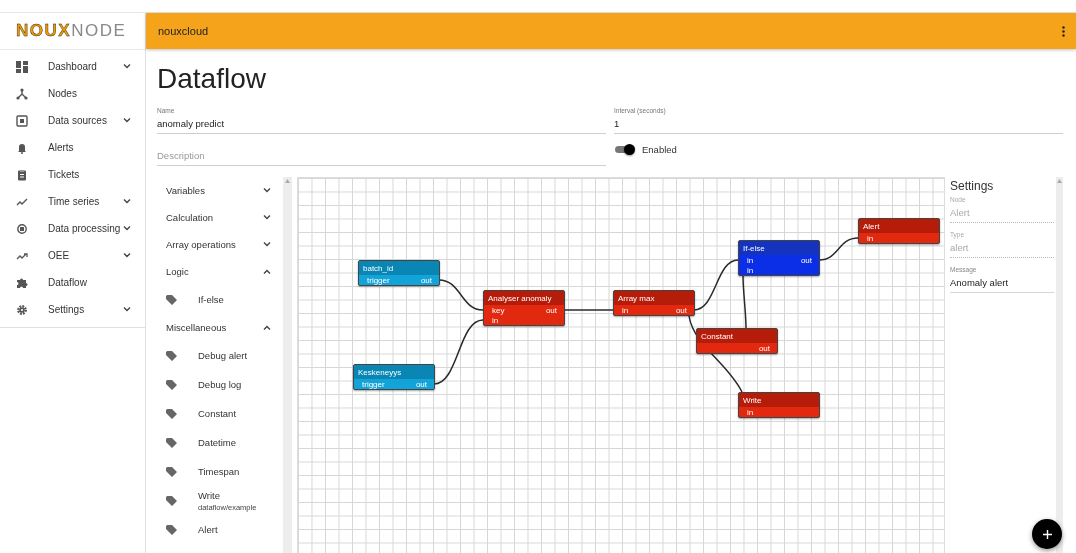  What do you see at coordinates (71, 31) in the screenshot?
I see `logo: NOUXNODE` at bounding box center [71, 31].